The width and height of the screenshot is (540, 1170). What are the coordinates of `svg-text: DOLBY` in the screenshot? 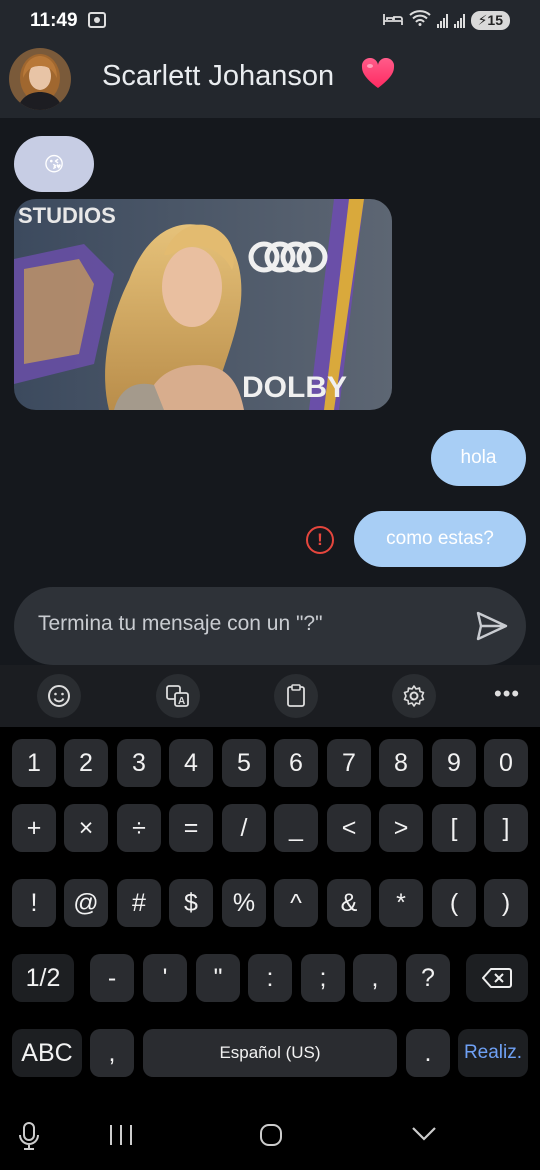 It's located at (294, 387).